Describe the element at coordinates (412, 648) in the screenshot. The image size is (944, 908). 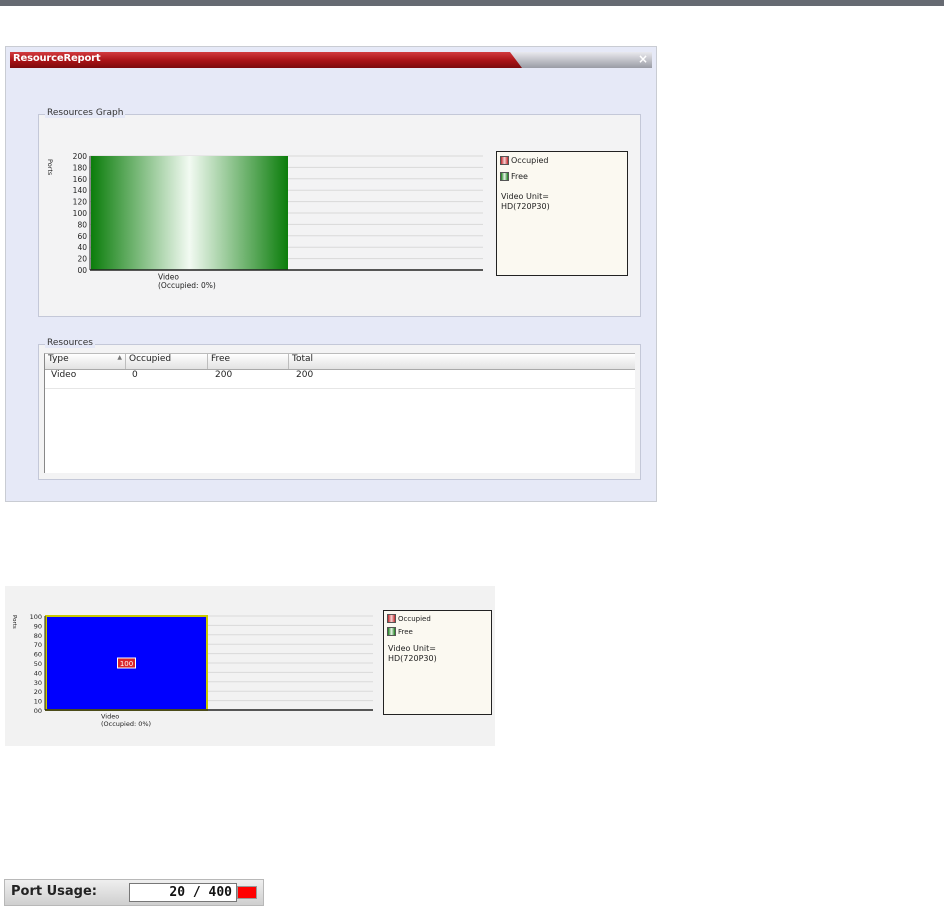
I see `legend-note-2-line-1: Video Unit=` at that location.